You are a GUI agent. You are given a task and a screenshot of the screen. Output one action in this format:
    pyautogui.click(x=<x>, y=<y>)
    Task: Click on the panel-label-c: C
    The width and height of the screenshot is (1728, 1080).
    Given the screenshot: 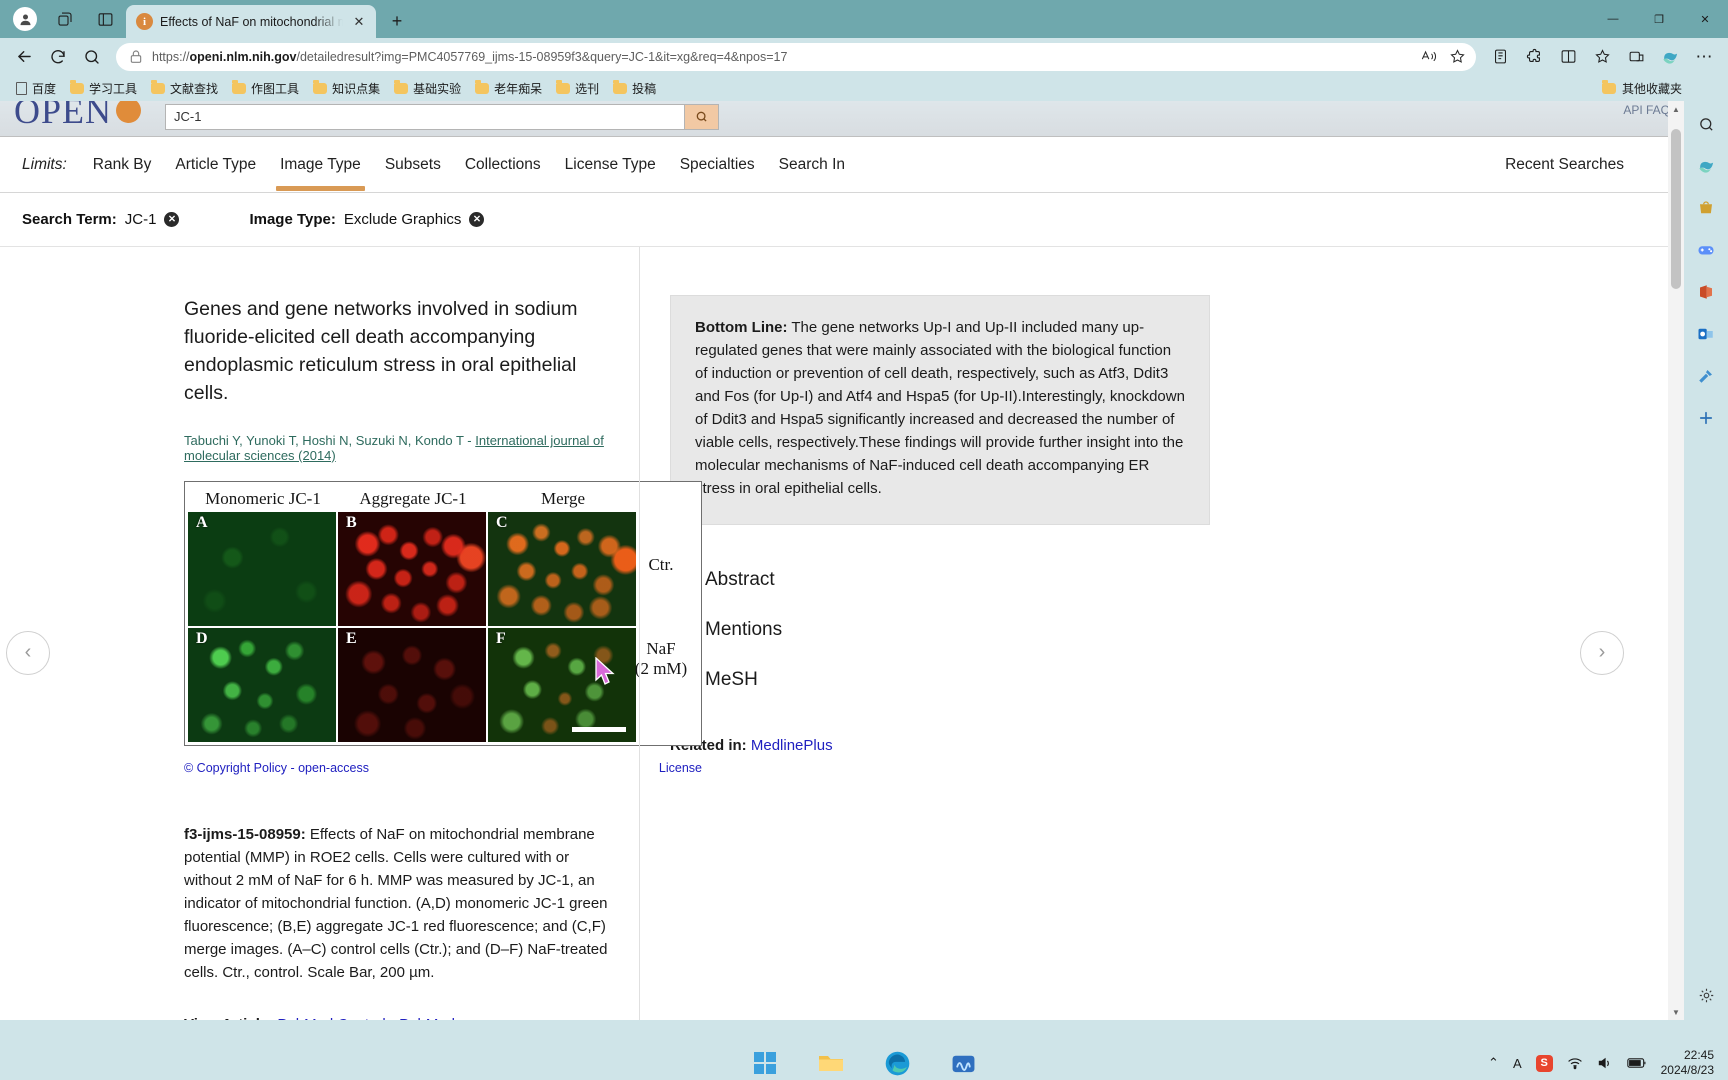 What is the action you would take?
    pyautogui.click(x=502, y=522)
    